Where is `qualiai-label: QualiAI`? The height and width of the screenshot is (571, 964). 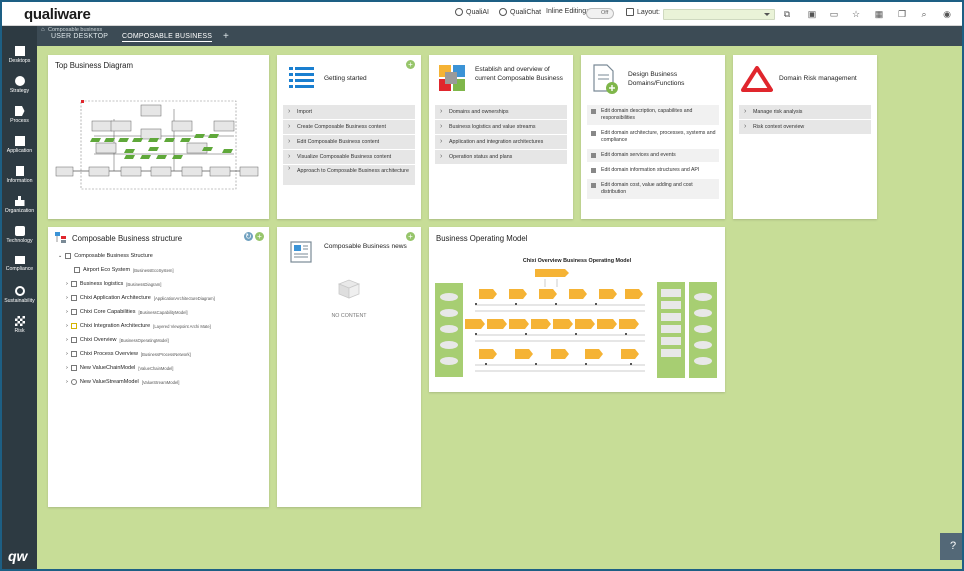
qualiai-label: QualiAI is located at coordinates (477, 12).